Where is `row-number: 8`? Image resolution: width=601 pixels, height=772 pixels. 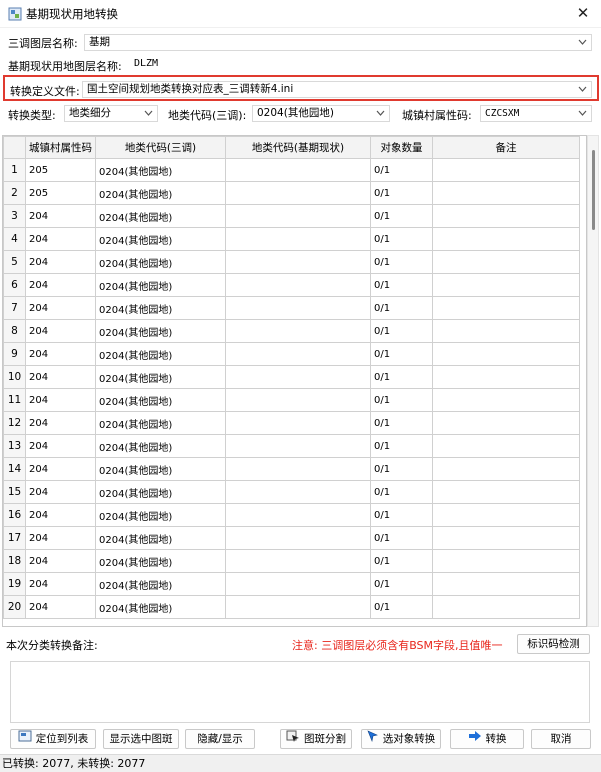 row-number: 8 is located at coordinates (14, 331).